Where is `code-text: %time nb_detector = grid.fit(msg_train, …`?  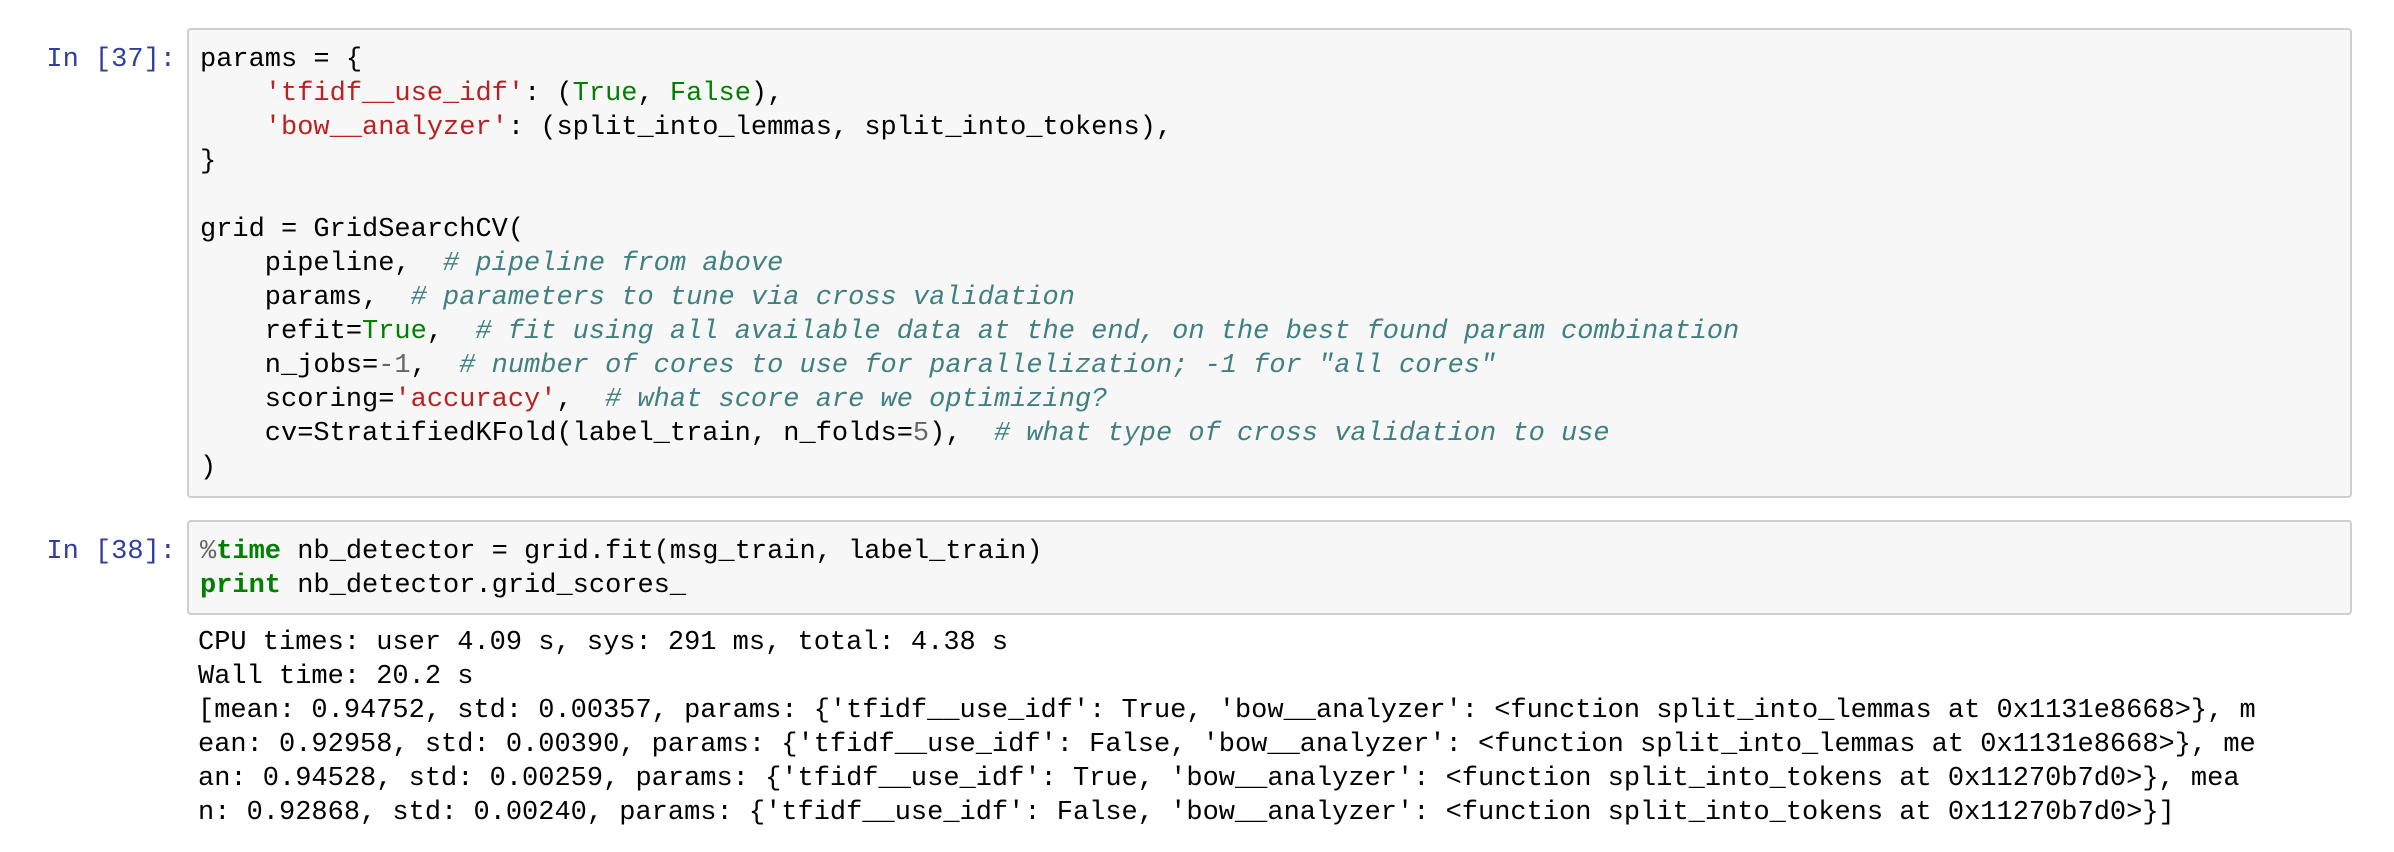
code-text: %time nb_detector = grid.fit(msg_train, … is located at coordinates (1269, 562).